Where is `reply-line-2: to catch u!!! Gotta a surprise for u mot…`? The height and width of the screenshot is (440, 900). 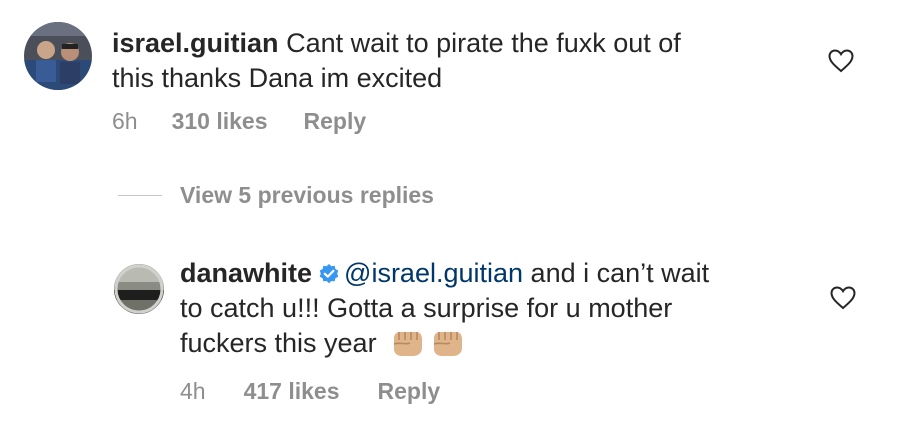 reply-line-2: to catch u!!! Gotta a surprise for u mot… is located at coordinates (426, 308).